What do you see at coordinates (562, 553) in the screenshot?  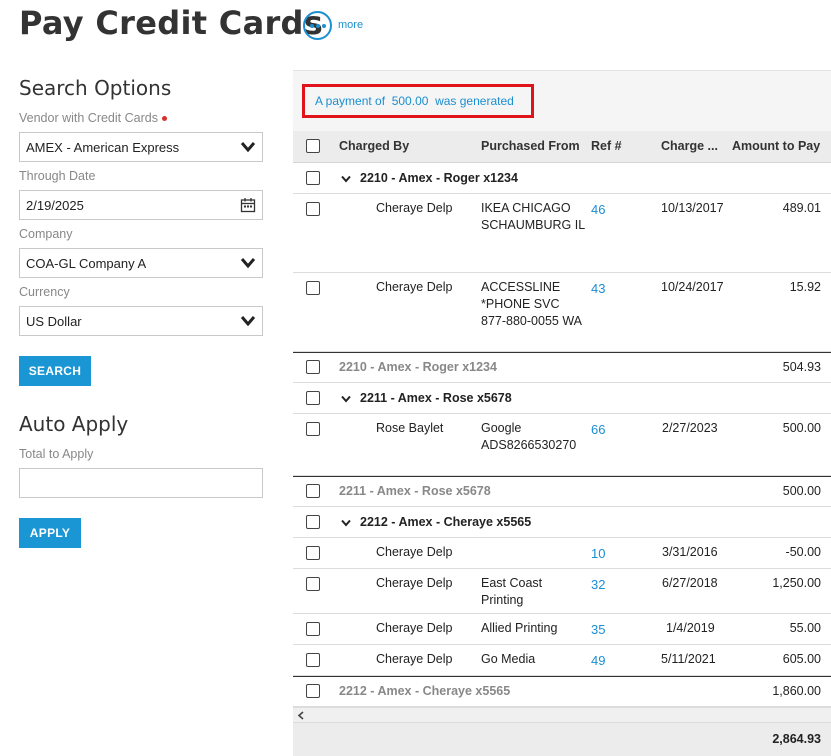 I see `table-row: Cheraye Delp 10 3/31/2016 -50.00` at bounding box center [562, 553].